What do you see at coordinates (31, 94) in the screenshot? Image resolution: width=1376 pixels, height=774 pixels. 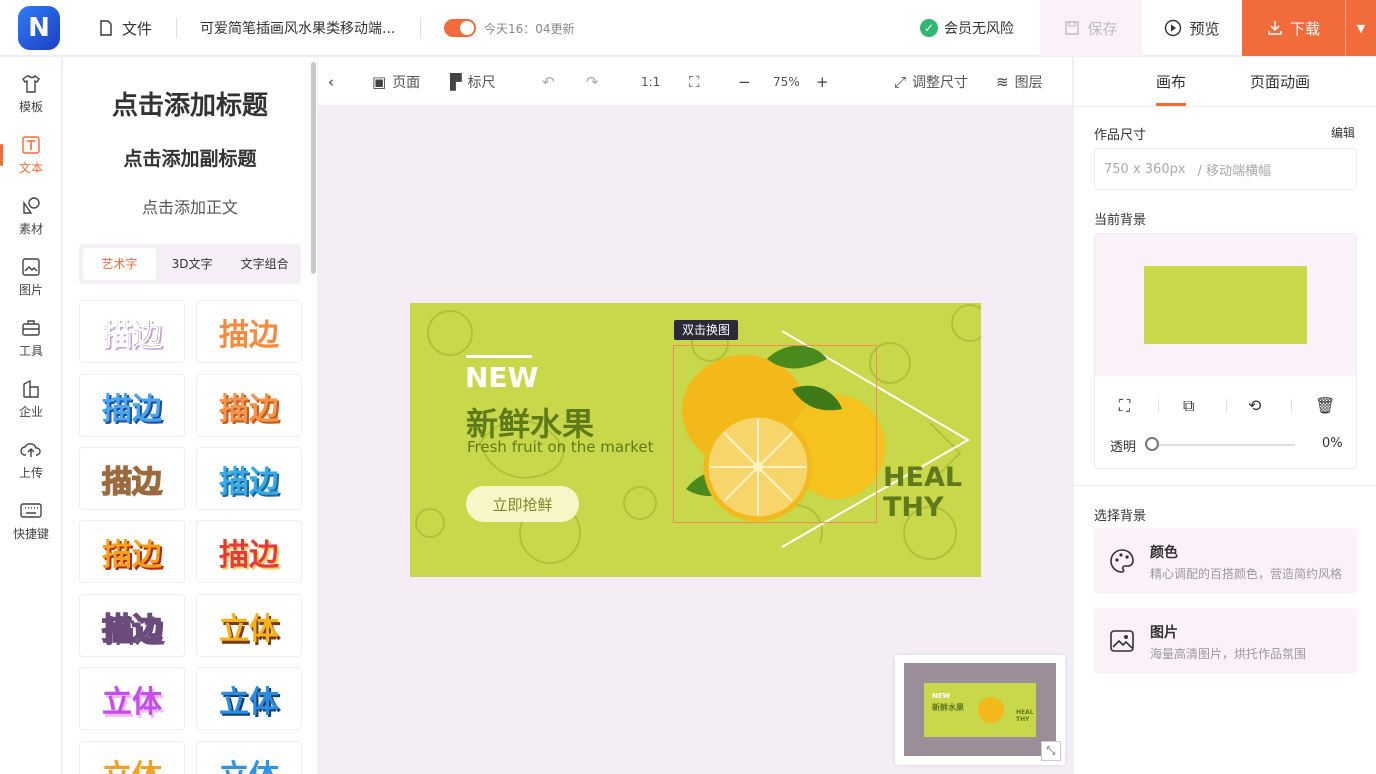 I see `nav-item-template: 模板` at bounding box center [31, 94].